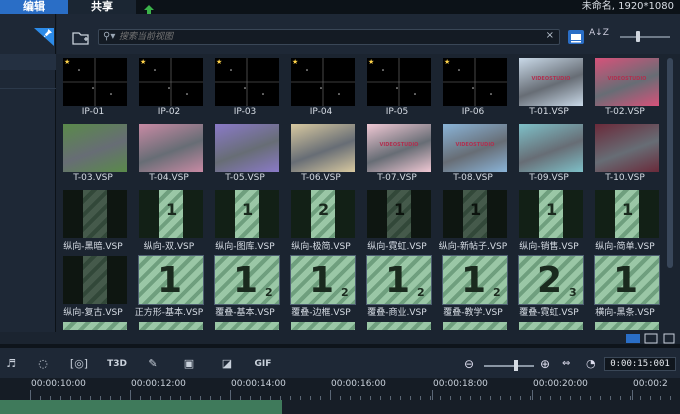 The height and width of the screenshot is (414, 680). I want to click on timecode-display: 0:00:15:001, so click(640, 364).